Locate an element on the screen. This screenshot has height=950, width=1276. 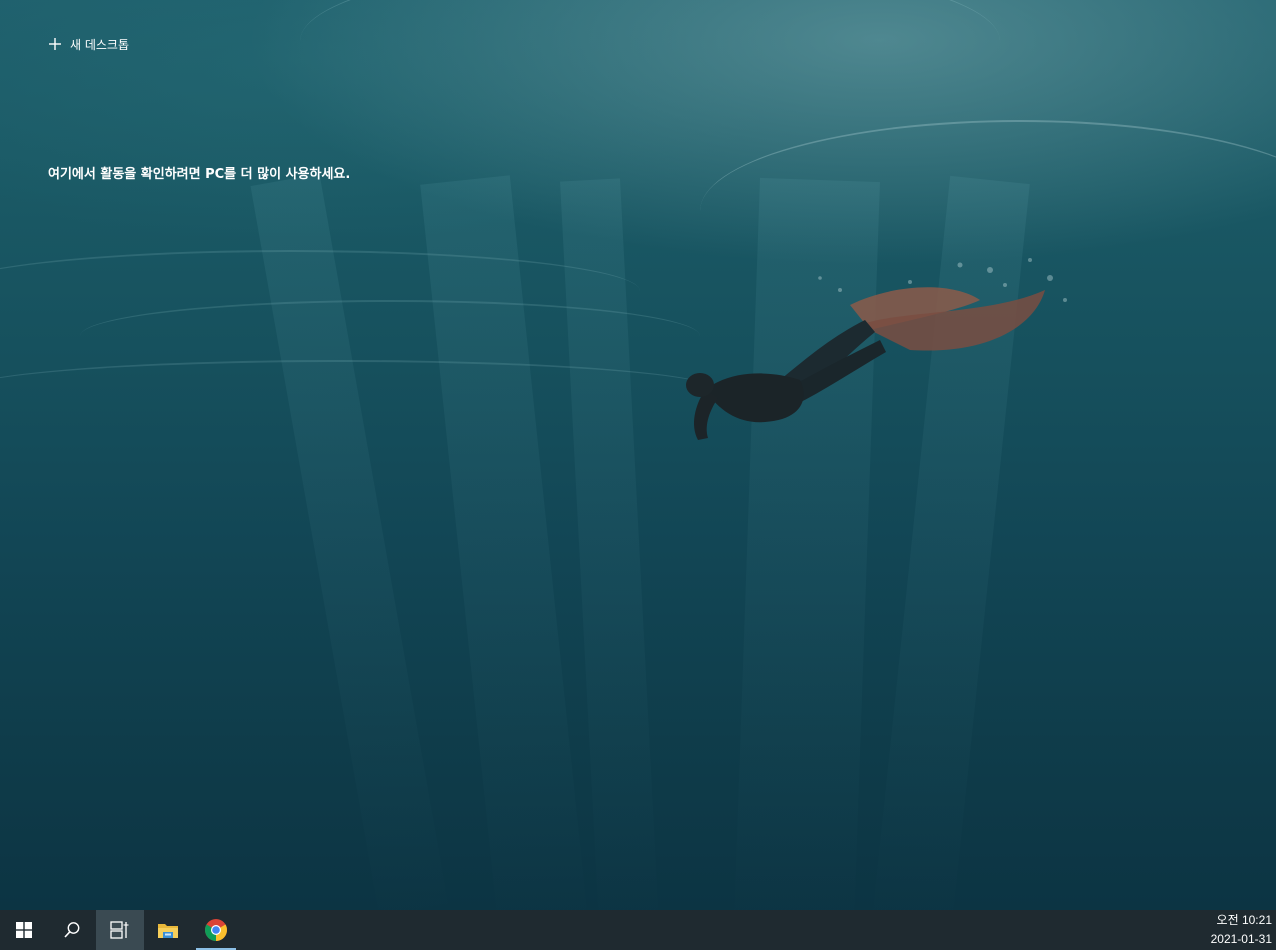
system-clock: 오전 10:21 2021-01-31 is located at coordinates (1241, 930).